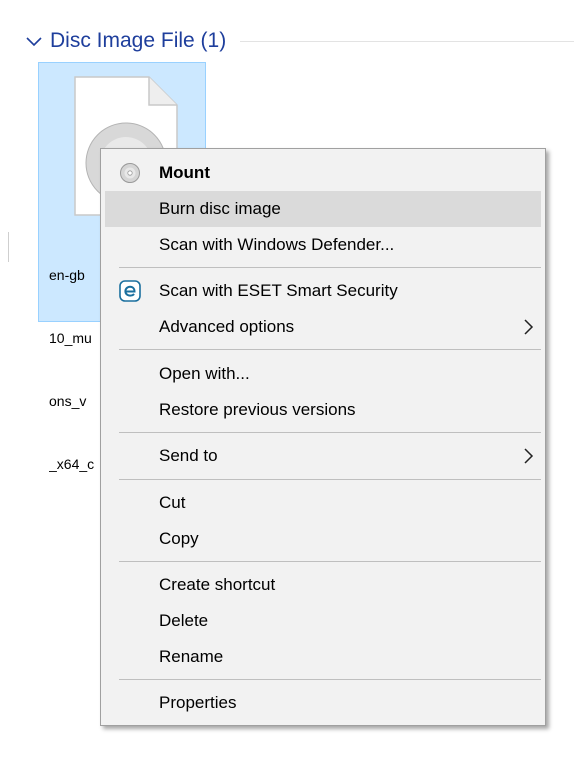 The width and height of the screenshot is (574, 763). Describe the element at coordinates (323, 209) in the screenshot. I see `menu-item-burn-disc-image: Burn disc image` at that location.